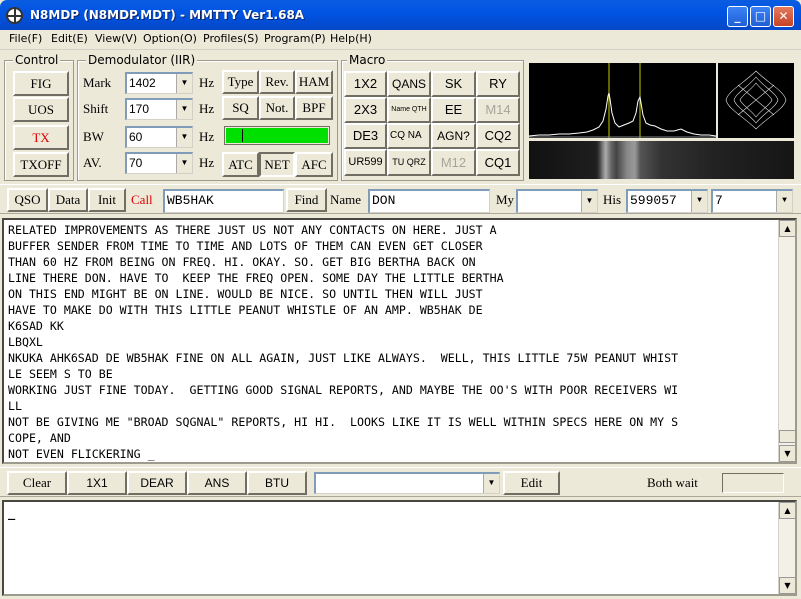  I want to click on type-button: Type, so click(240, 82).